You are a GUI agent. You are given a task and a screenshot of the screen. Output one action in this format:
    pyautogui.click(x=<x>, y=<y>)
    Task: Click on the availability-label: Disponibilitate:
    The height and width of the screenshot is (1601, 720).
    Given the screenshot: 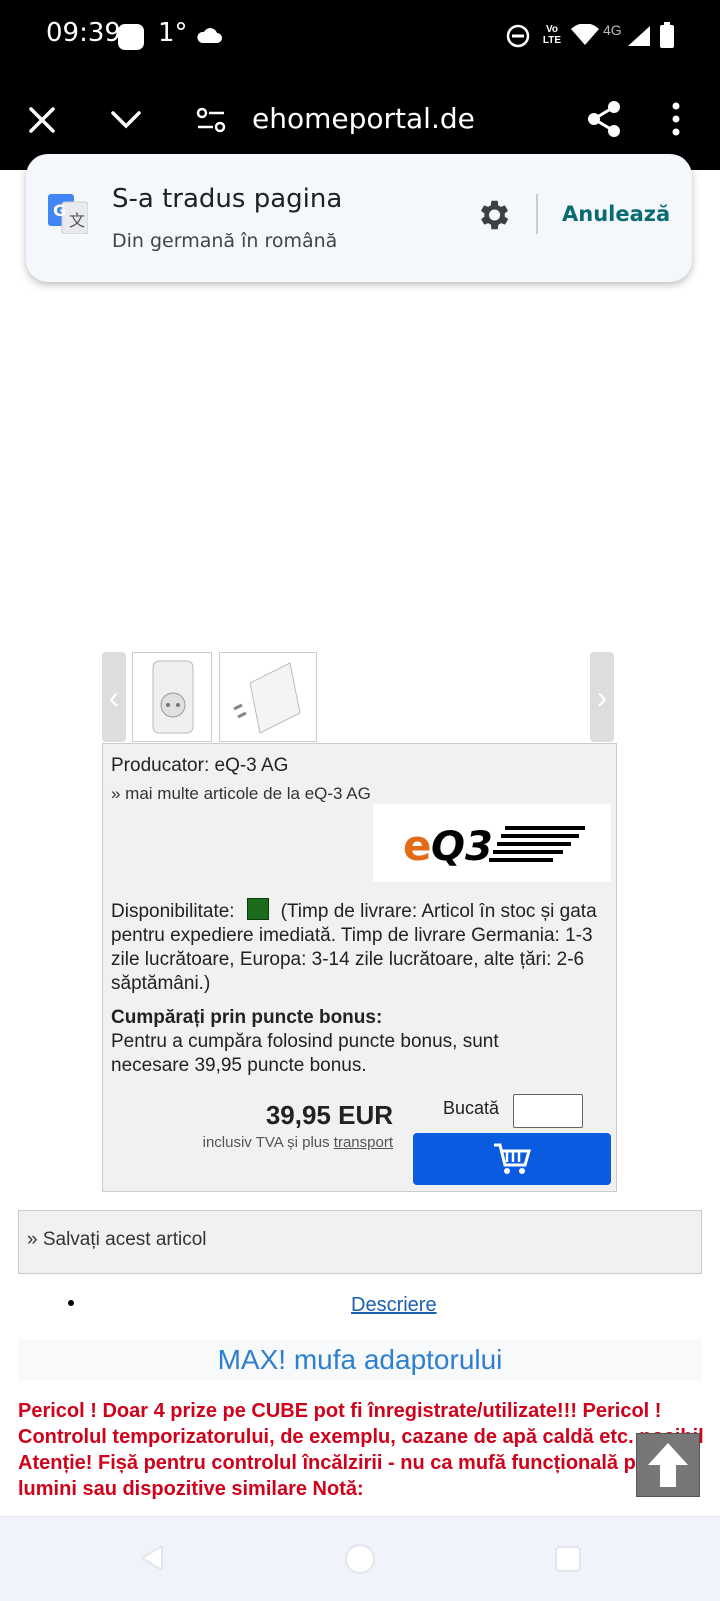 What is the action you would take?
    pyautogui.click(x=173, y=911)
    